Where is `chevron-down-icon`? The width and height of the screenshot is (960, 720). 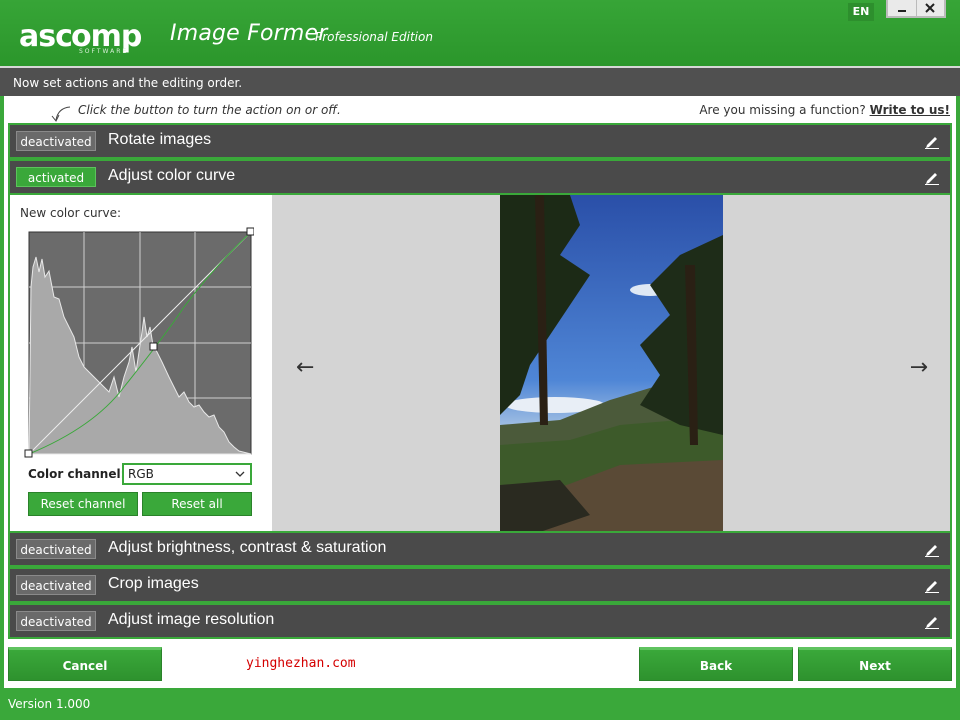 chevron-down-icon is located at coordinates (240, 474).